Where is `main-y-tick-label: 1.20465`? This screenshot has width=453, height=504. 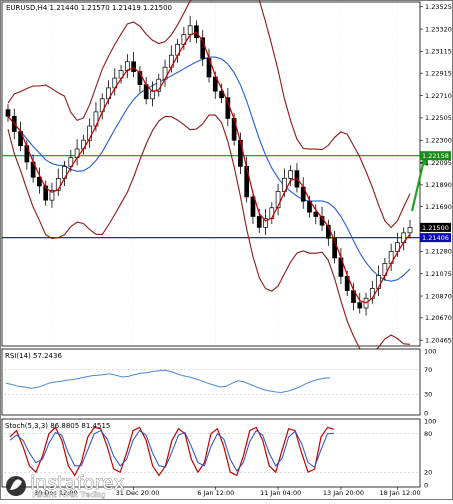 main-y-tick-label: 1.20465 is located at coordinates (438, 340).